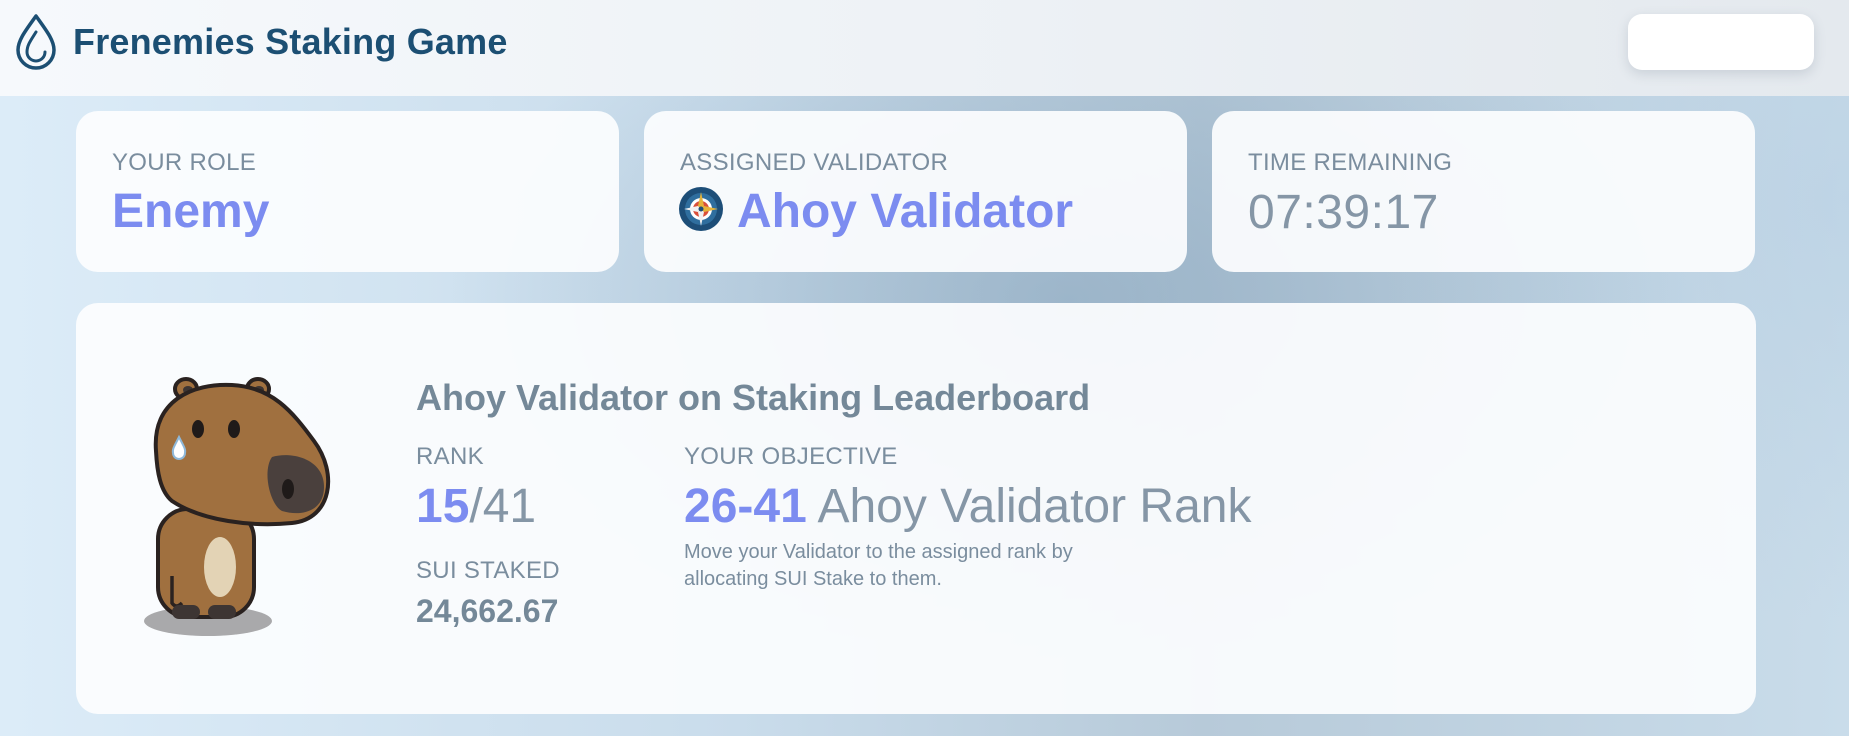 The width and height of the screenshot is (1849, 736). Describe the element at coordinates (237, 506) in the screenshot. I see `capybara-mascot-icon` at that location.